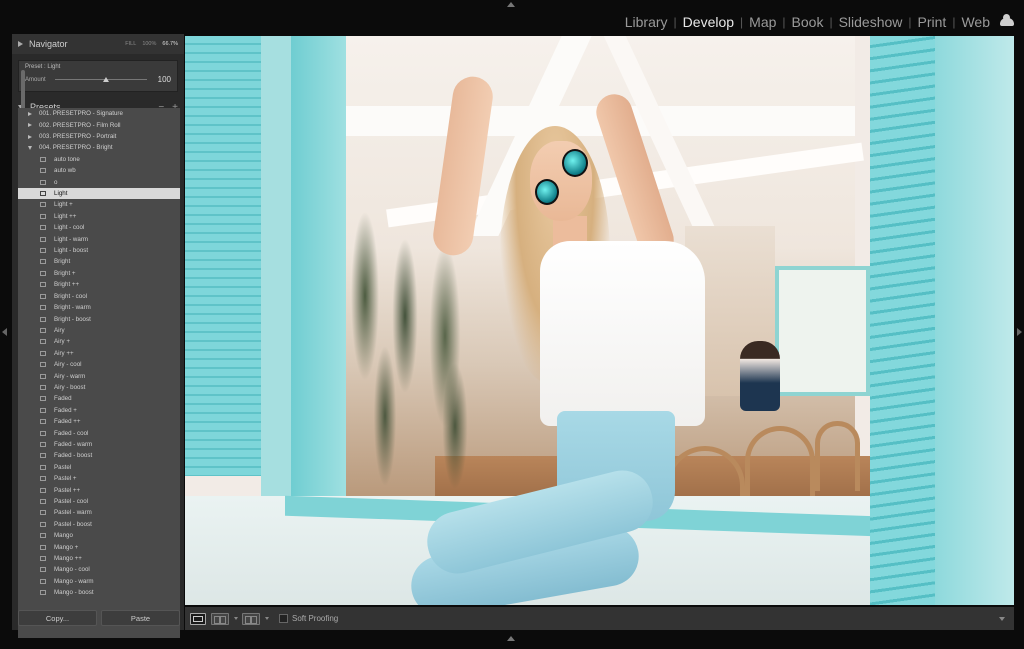  I want to click on preset-item: Mango, so click(99, 535).